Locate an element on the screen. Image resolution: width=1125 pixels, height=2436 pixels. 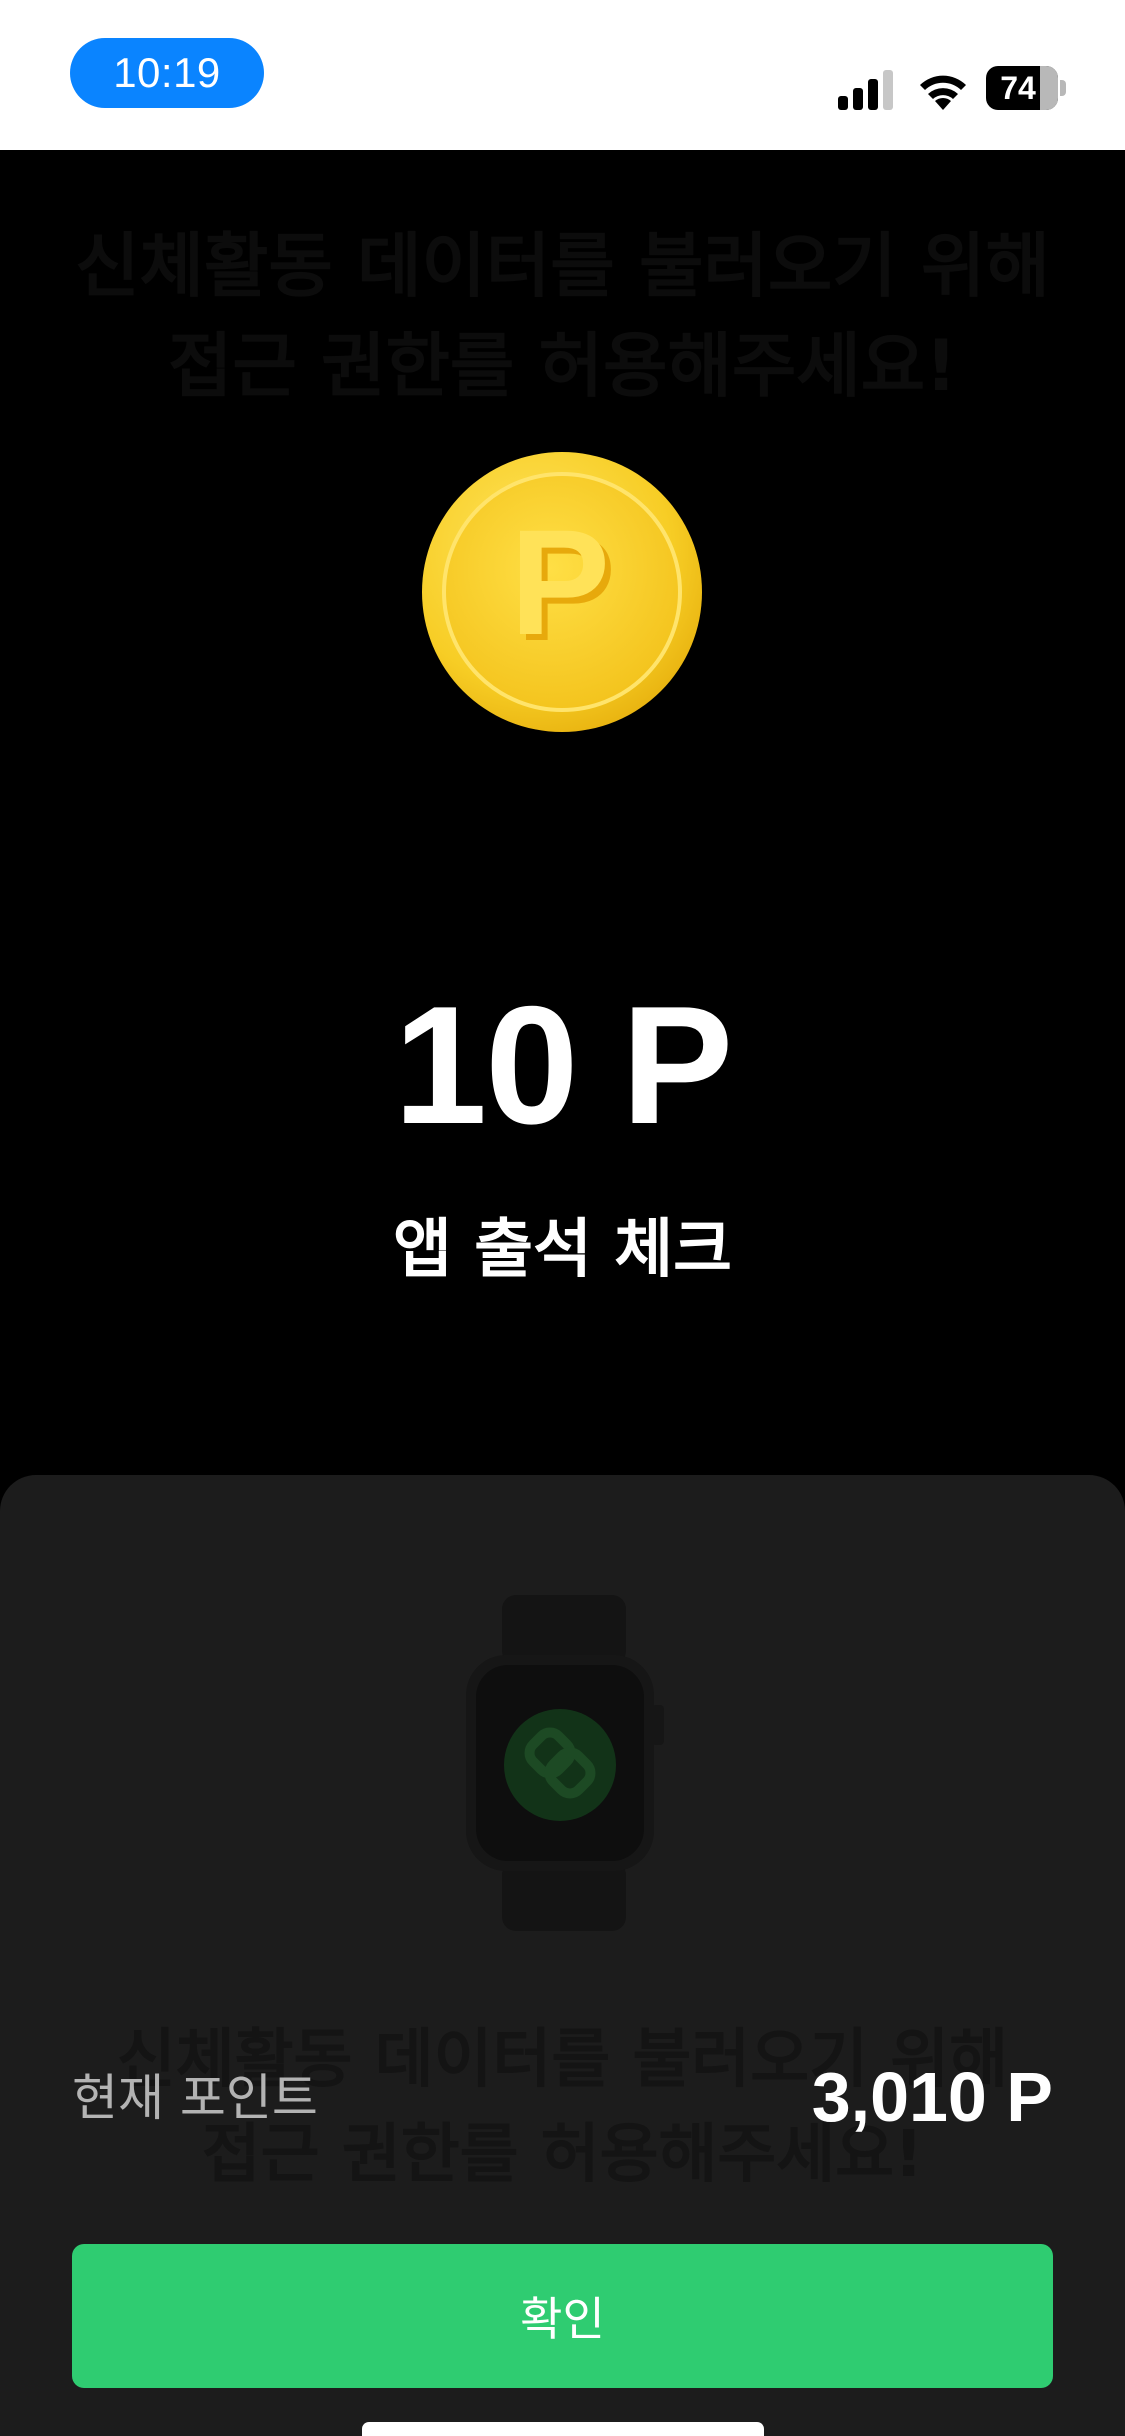
signal-icon is located at coordinates (865, 90).